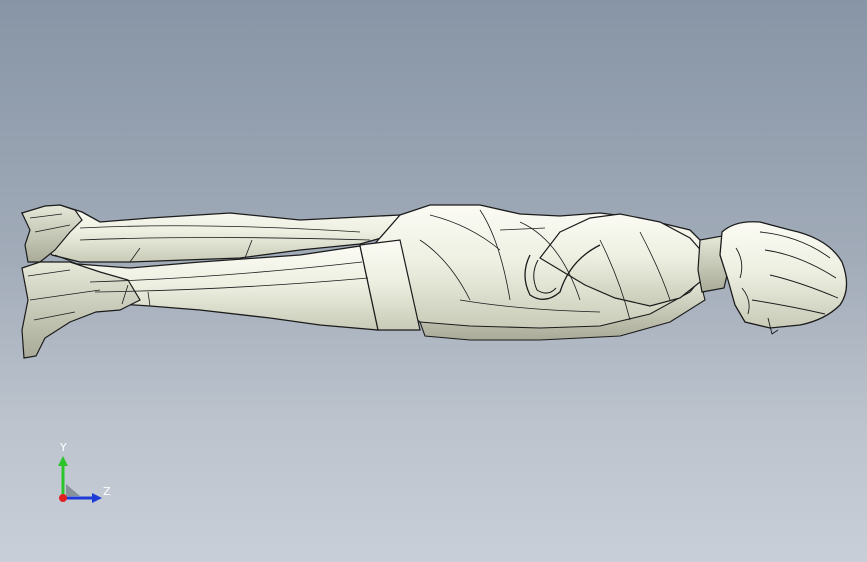  I want to click on z-axis-arrow-icon, so click(97, 498).